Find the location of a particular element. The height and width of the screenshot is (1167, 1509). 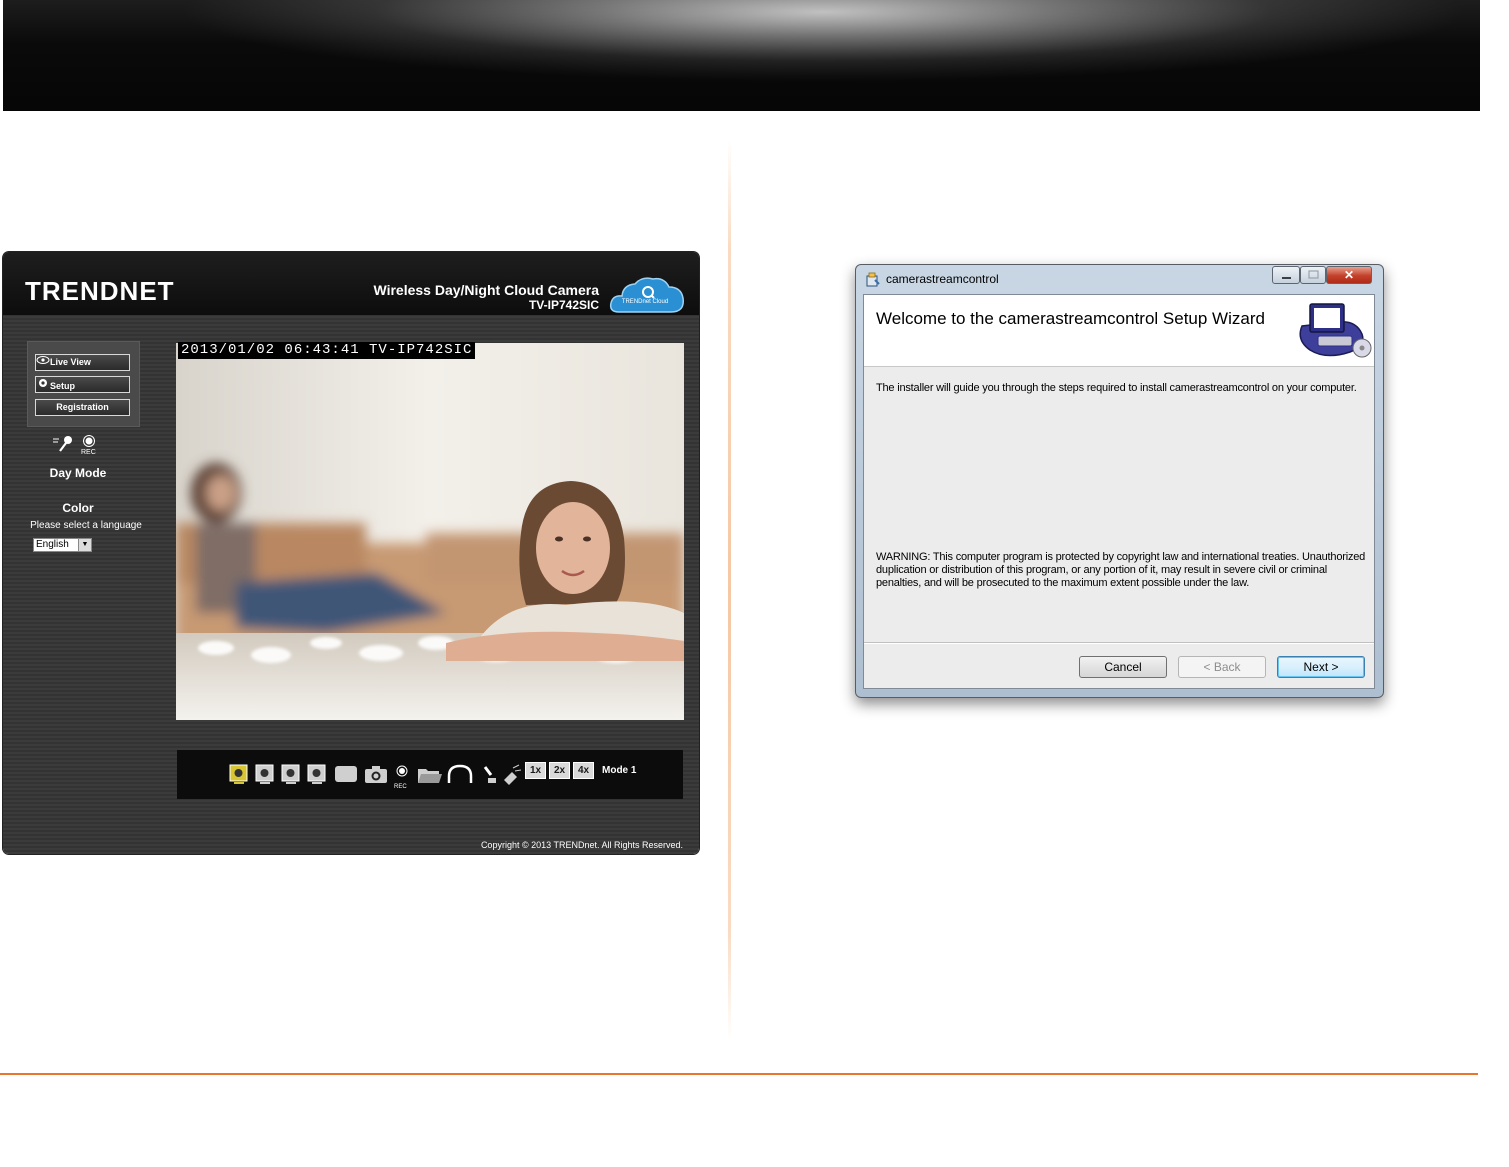

audio-mute-icon is located at coordinates (512, 774).